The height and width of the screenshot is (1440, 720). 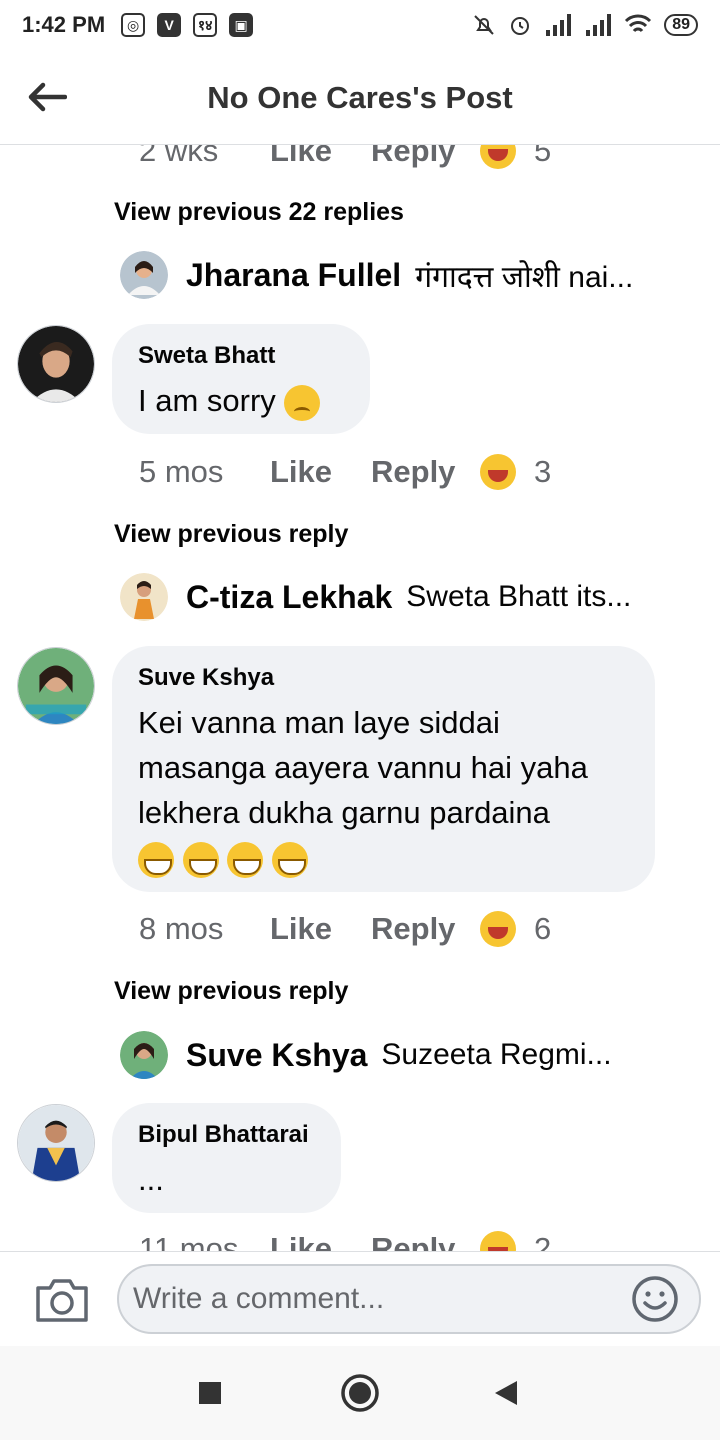 I want to click on reply-author: Jharana Fullel, so click(x=293, y=275).